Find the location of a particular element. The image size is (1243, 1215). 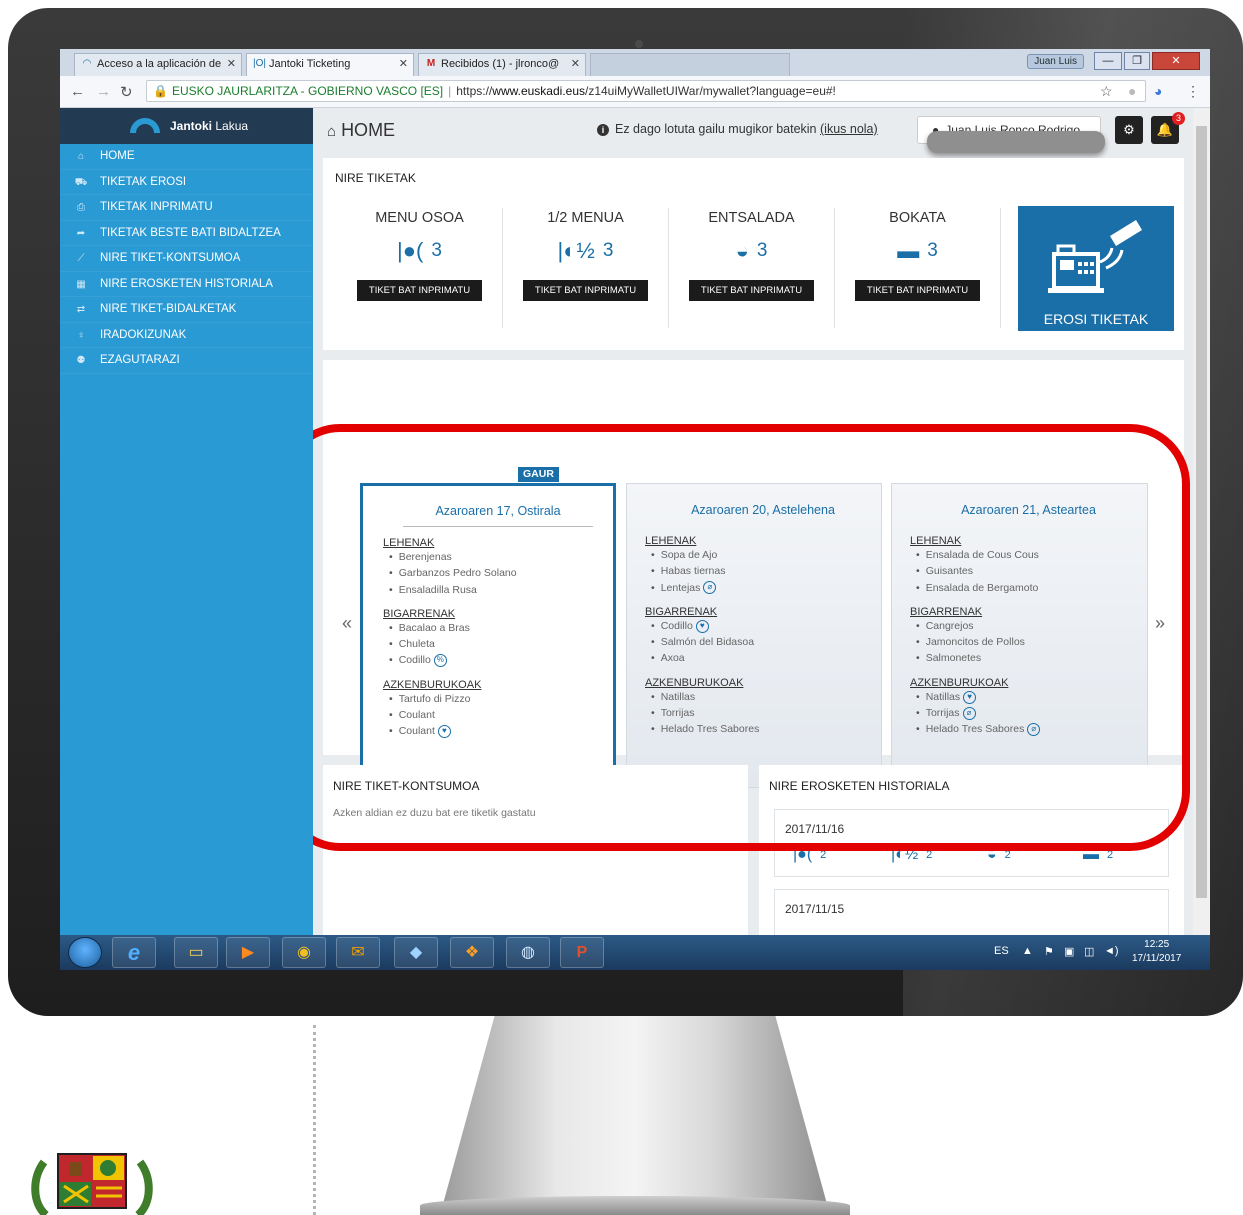

browser-tab: ◠ Acceso a la aplicación de ✕ is located at coordinates (158, 64).